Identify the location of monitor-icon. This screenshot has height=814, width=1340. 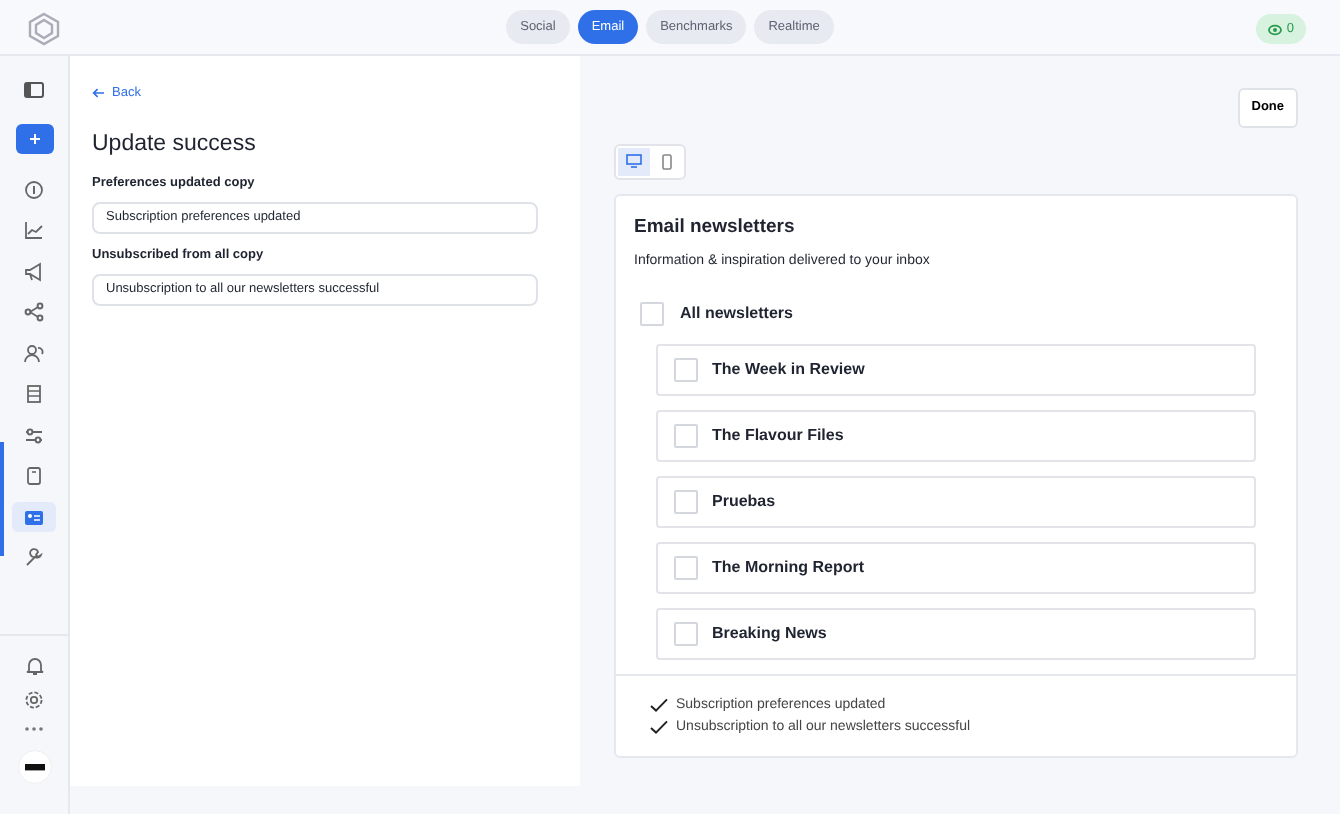
(634, 161).